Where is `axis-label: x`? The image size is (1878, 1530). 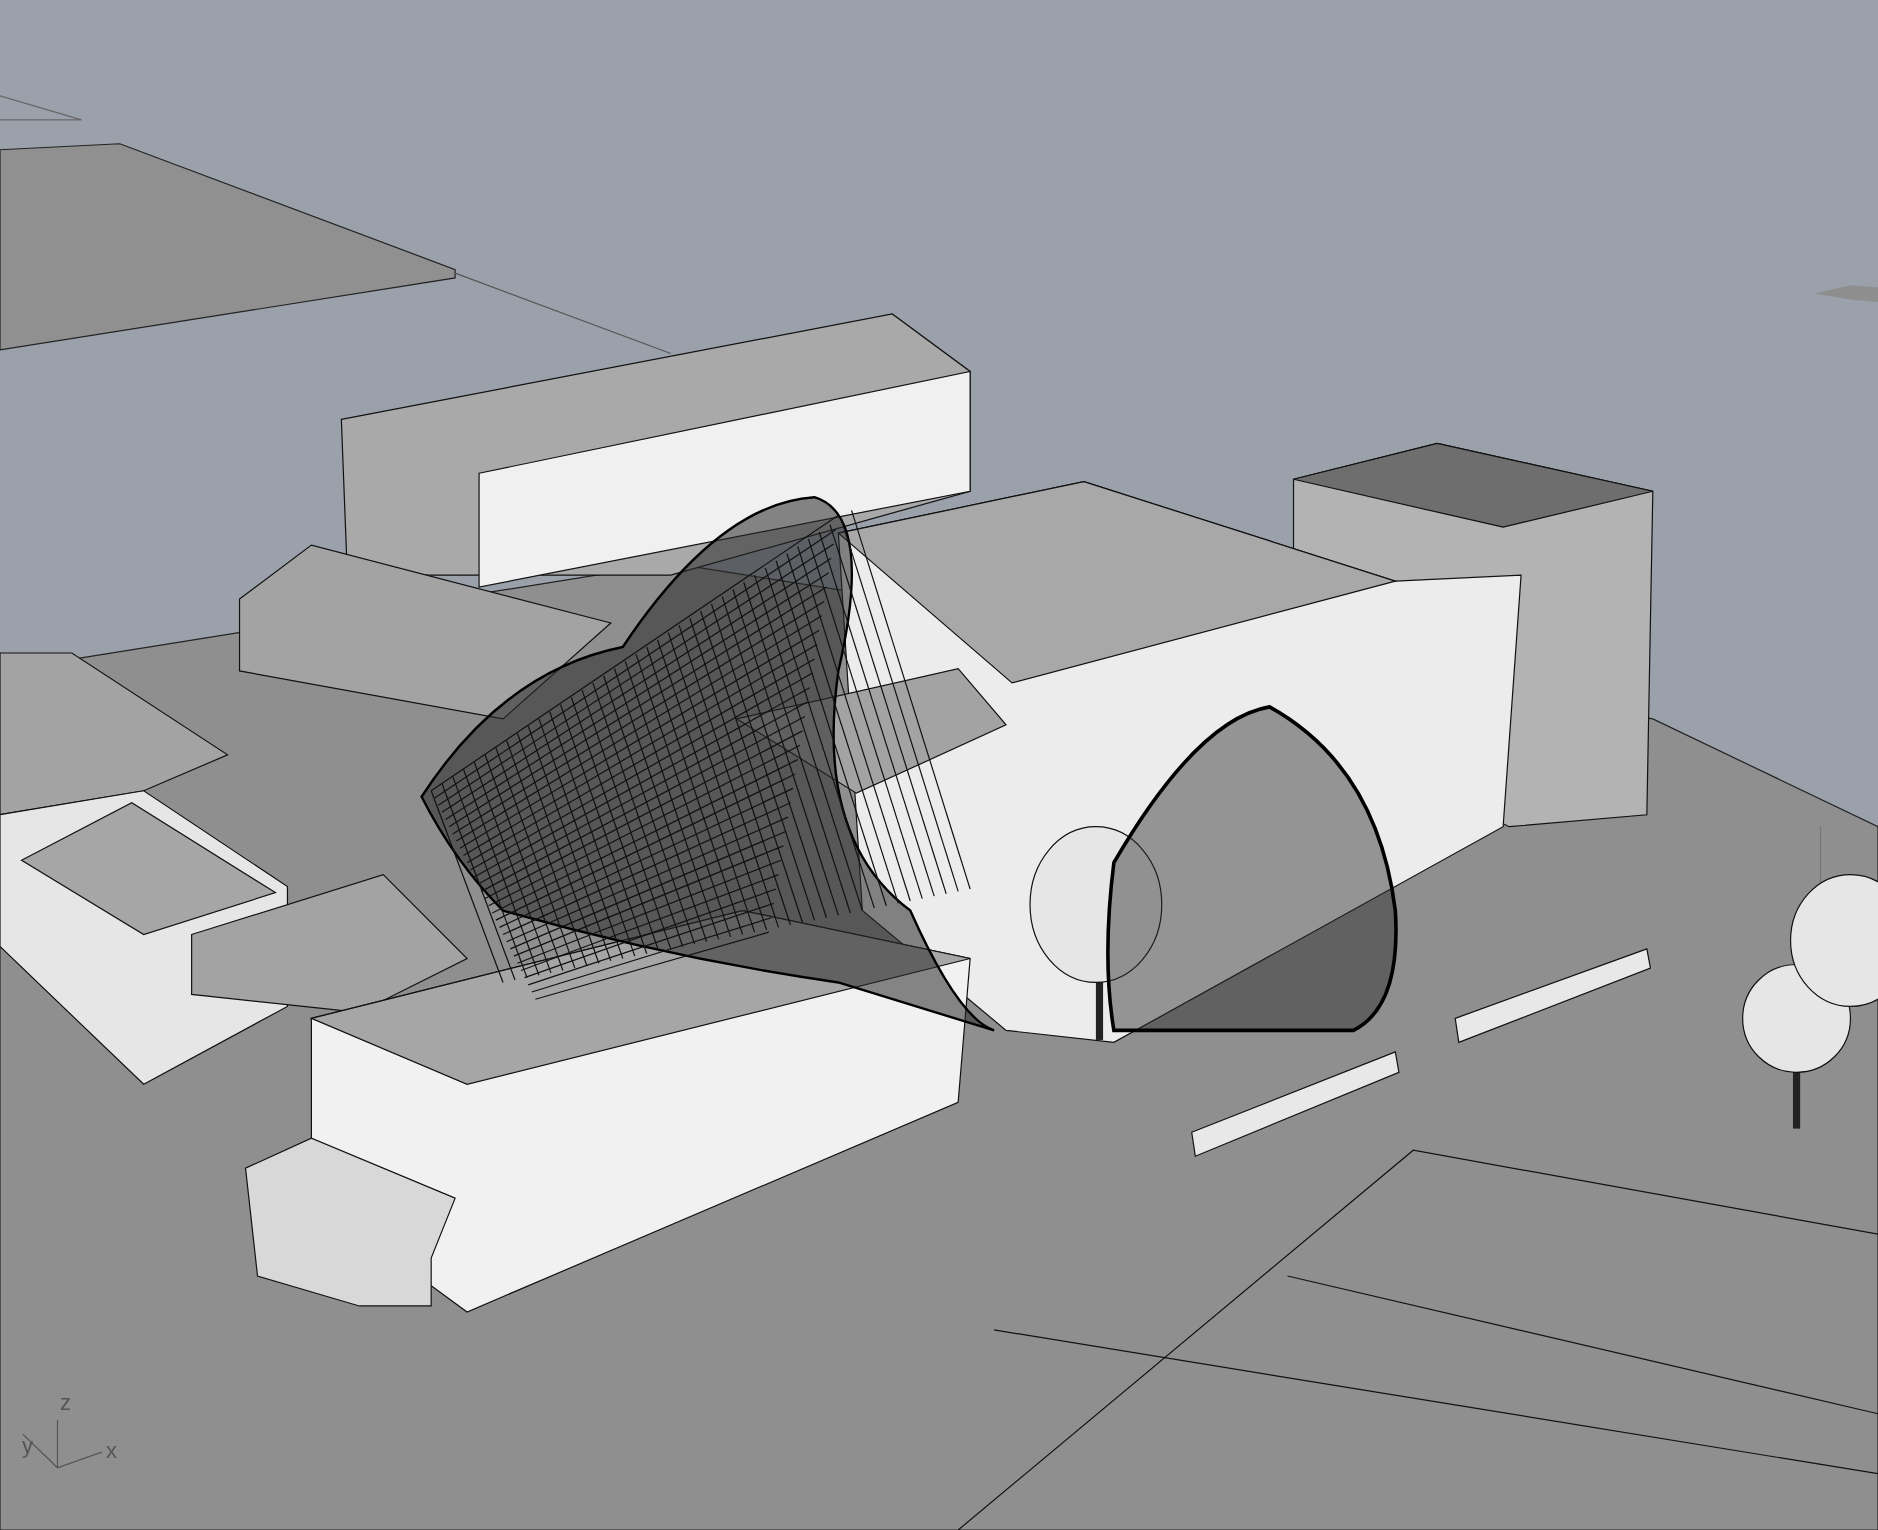 axis-label: x is located at coordinates (111, 1451).